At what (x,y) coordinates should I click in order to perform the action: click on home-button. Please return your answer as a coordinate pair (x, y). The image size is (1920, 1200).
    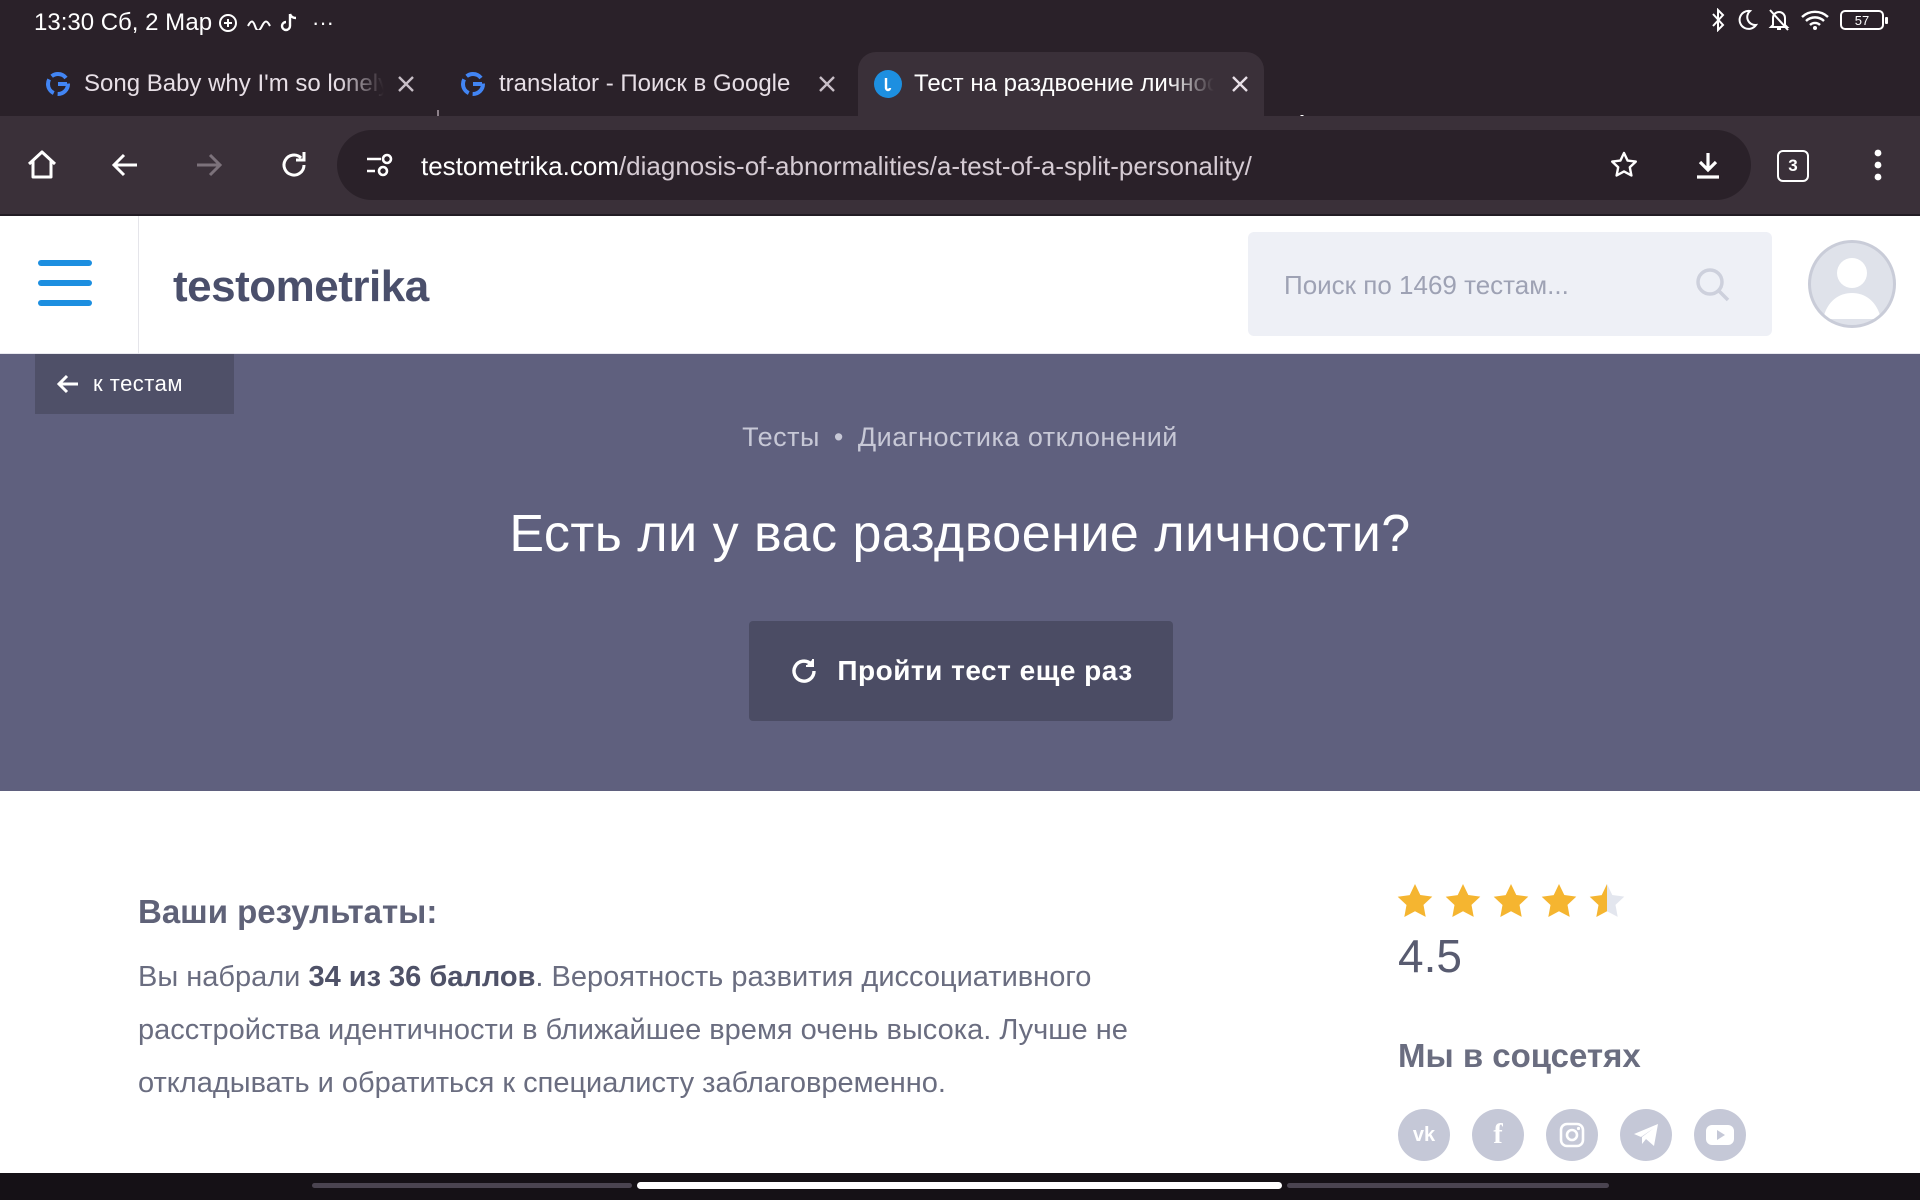
    Looking at the image, I should click on (42, 165).